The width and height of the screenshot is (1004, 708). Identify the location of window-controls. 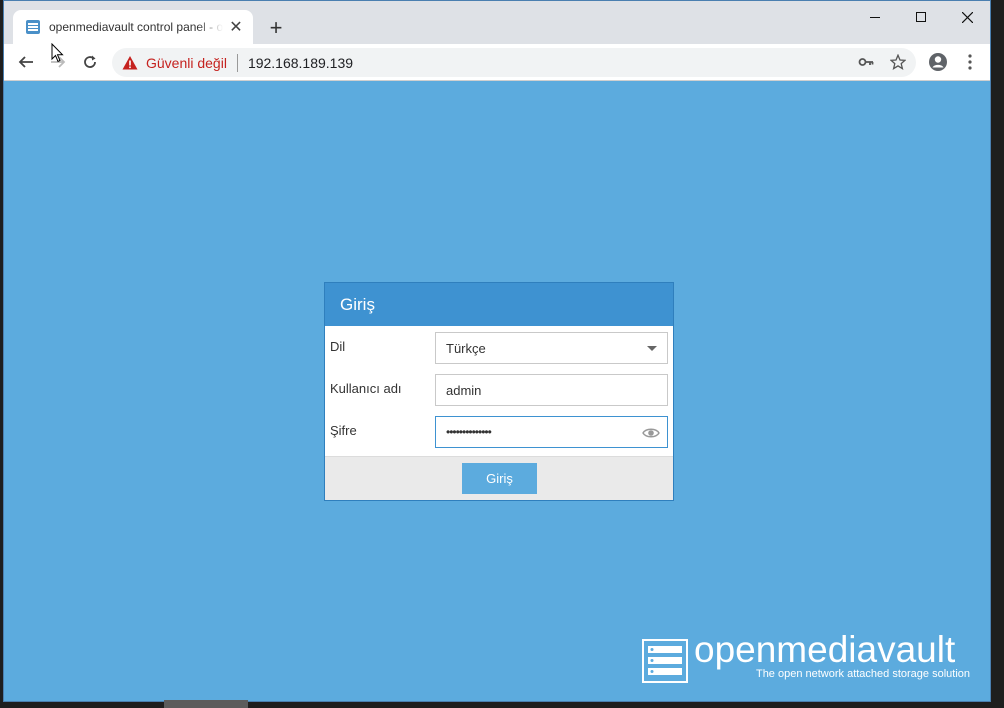
(921, 17).